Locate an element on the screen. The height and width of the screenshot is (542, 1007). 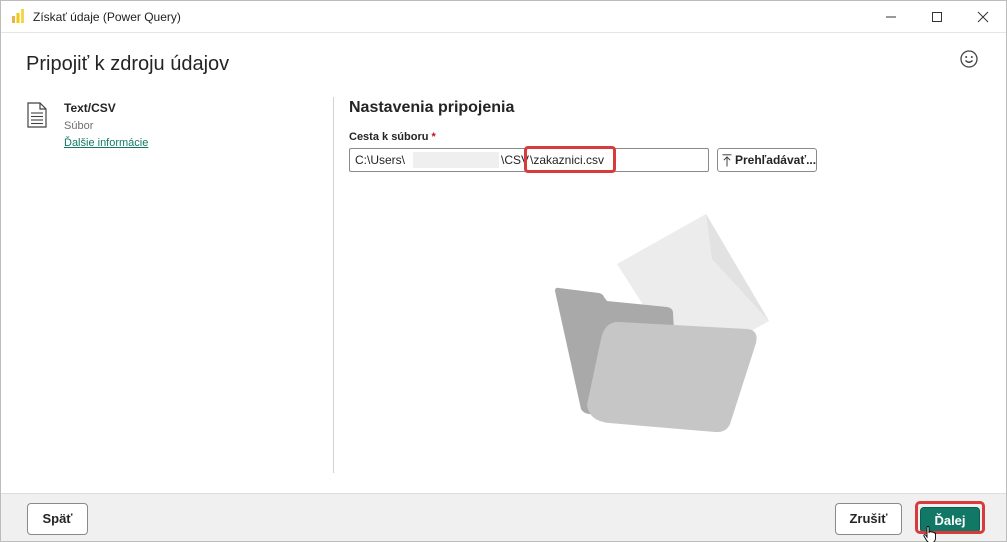
power-bi-icon is located at coordinates (18, 16).